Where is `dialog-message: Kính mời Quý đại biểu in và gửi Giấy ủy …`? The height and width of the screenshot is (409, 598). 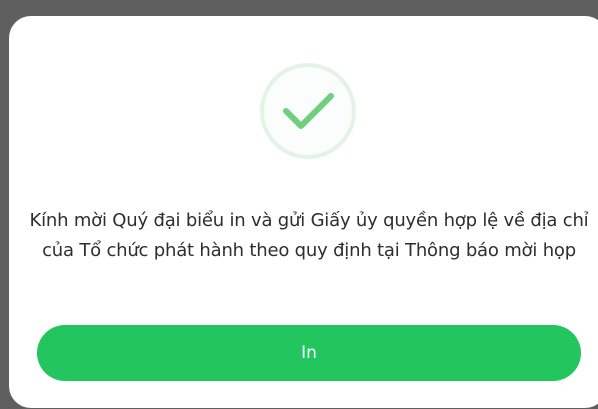
dialog-message: Kính mời Quý đại biểu in và gửi Giấy ủy … is located at coordinates (309, 235).